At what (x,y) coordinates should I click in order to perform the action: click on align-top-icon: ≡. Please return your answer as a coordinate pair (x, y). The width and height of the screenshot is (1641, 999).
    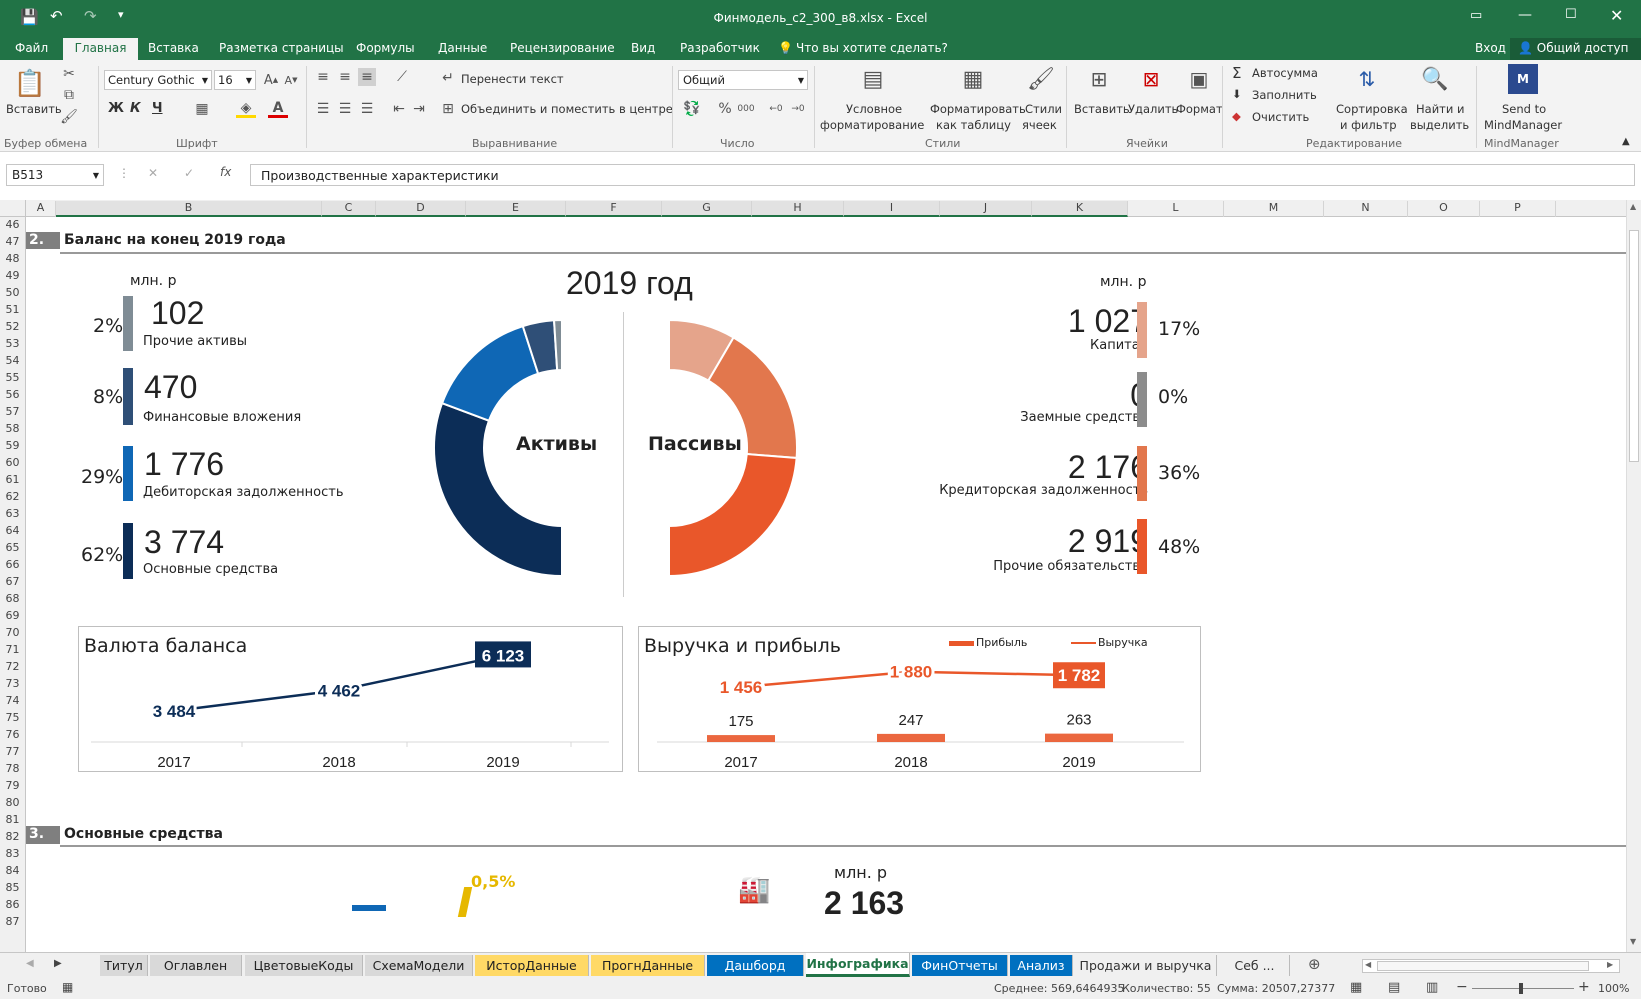
    Looking at the image, I should click on (323, 77).